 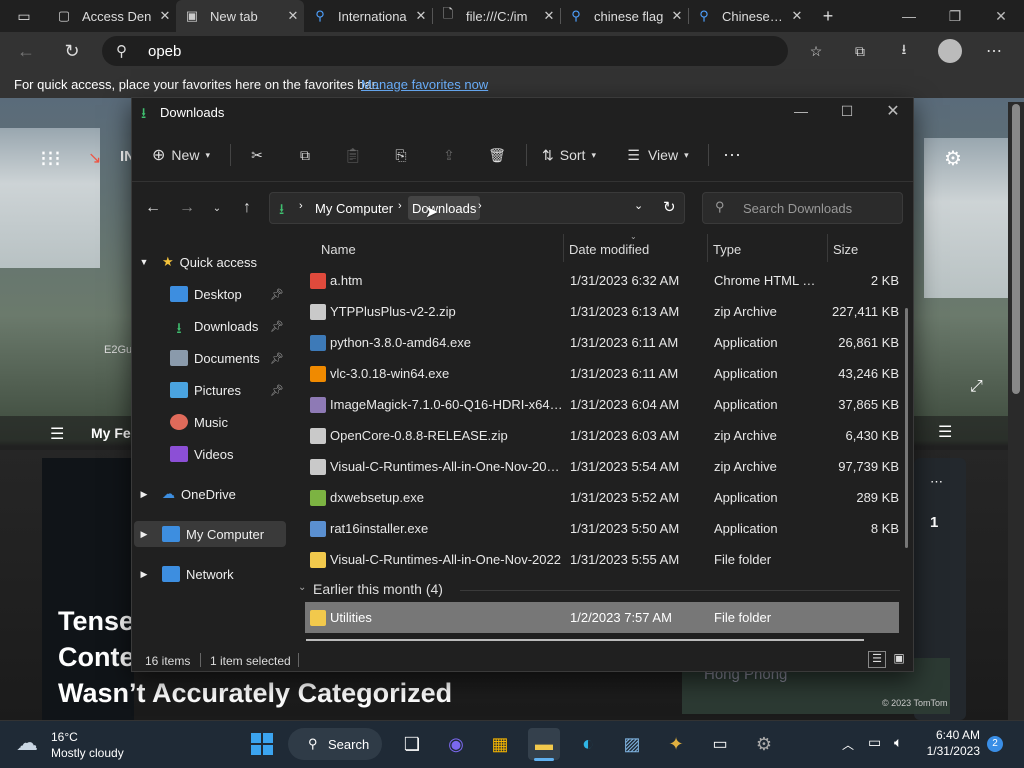 What do you see at coordinates (598, 590) in the screenshot?
I see `group-header: ⌄ Earlier this month (4)` at bounding box center [598, 590].